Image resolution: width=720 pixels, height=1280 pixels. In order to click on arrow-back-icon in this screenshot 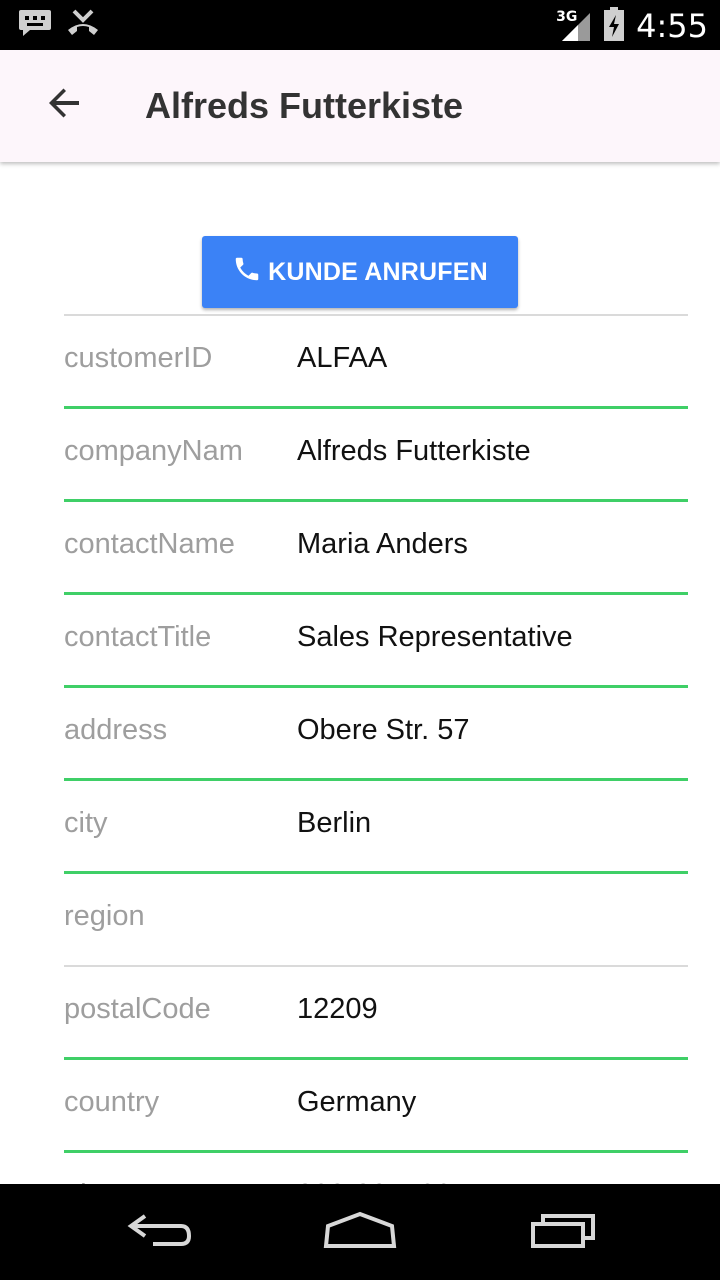, I will do `click(65, 105)`.